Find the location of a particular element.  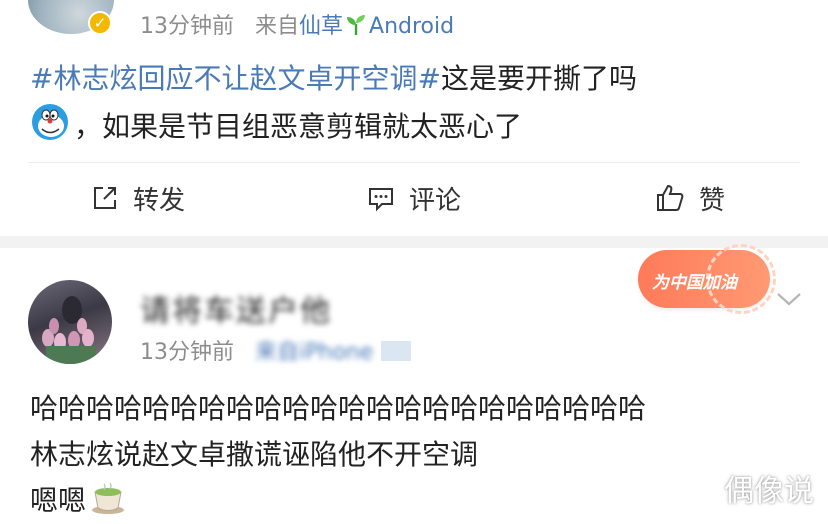

comment-meta: 13分钟前 来自iPhone is located at coordinates (276, 350).